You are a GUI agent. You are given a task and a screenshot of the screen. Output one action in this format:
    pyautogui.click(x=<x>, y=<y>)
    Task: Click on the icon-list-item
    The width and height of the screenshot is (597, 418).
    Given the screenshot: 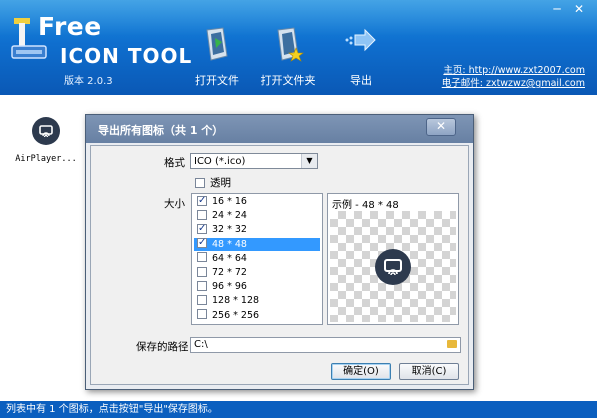 What is the action you would take?
    pyautogui.click(x=46, y=131)
    